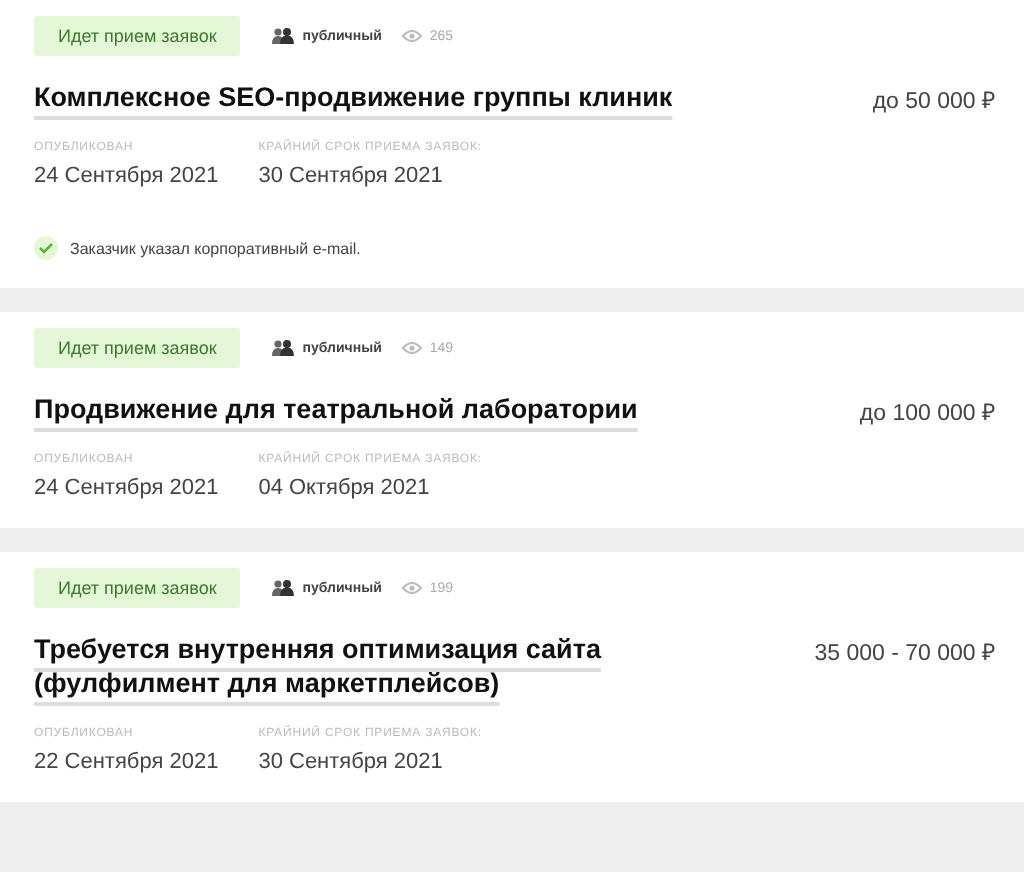  I want to click on order-price: 35 000 - 70 000 ₽, so click(905, 653).